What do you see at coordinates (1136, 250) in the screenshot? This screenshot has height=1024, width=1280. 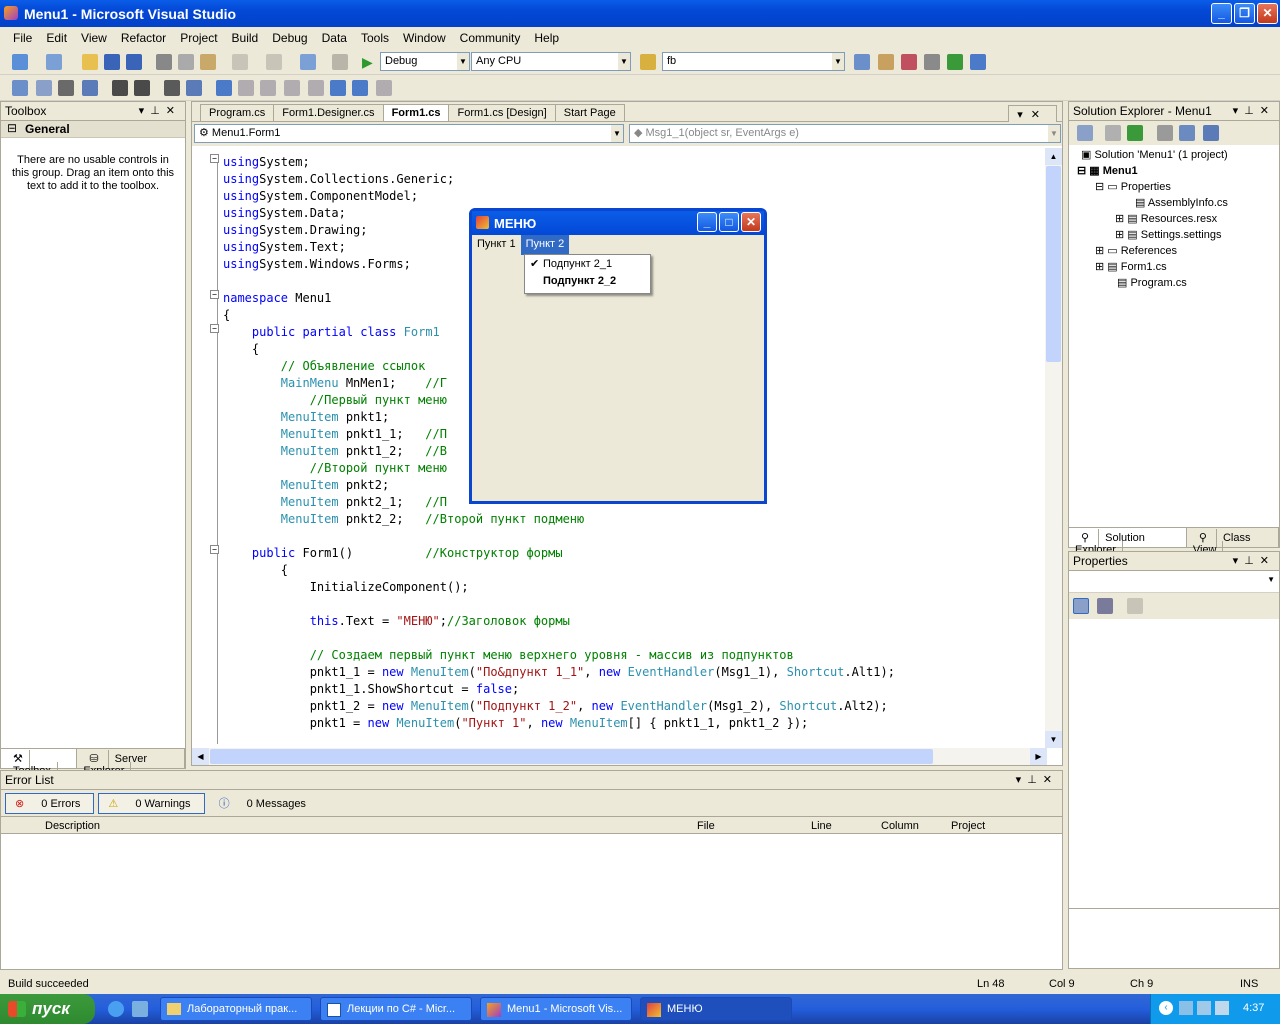 I see `tree-references: ⊞ ▭ References` at bounding box center [1136, 250].